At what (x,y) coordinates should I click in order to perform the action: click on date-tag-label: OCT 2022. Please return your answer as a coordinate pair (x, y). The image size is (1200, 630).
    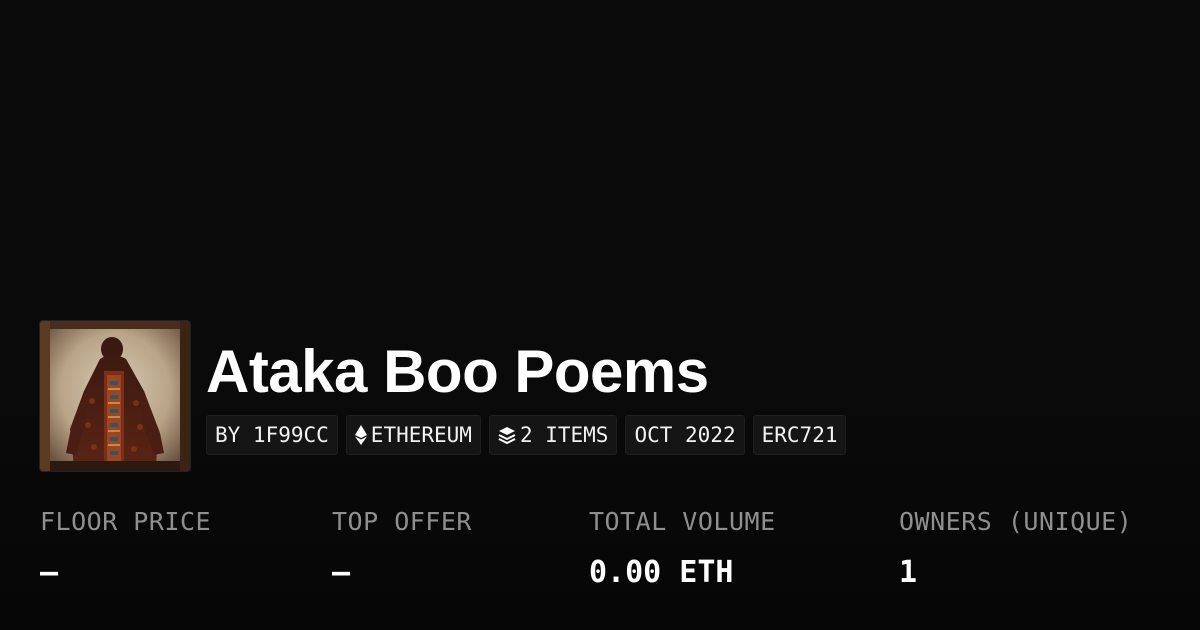
    Looking at the image, I should click on (685, 435).